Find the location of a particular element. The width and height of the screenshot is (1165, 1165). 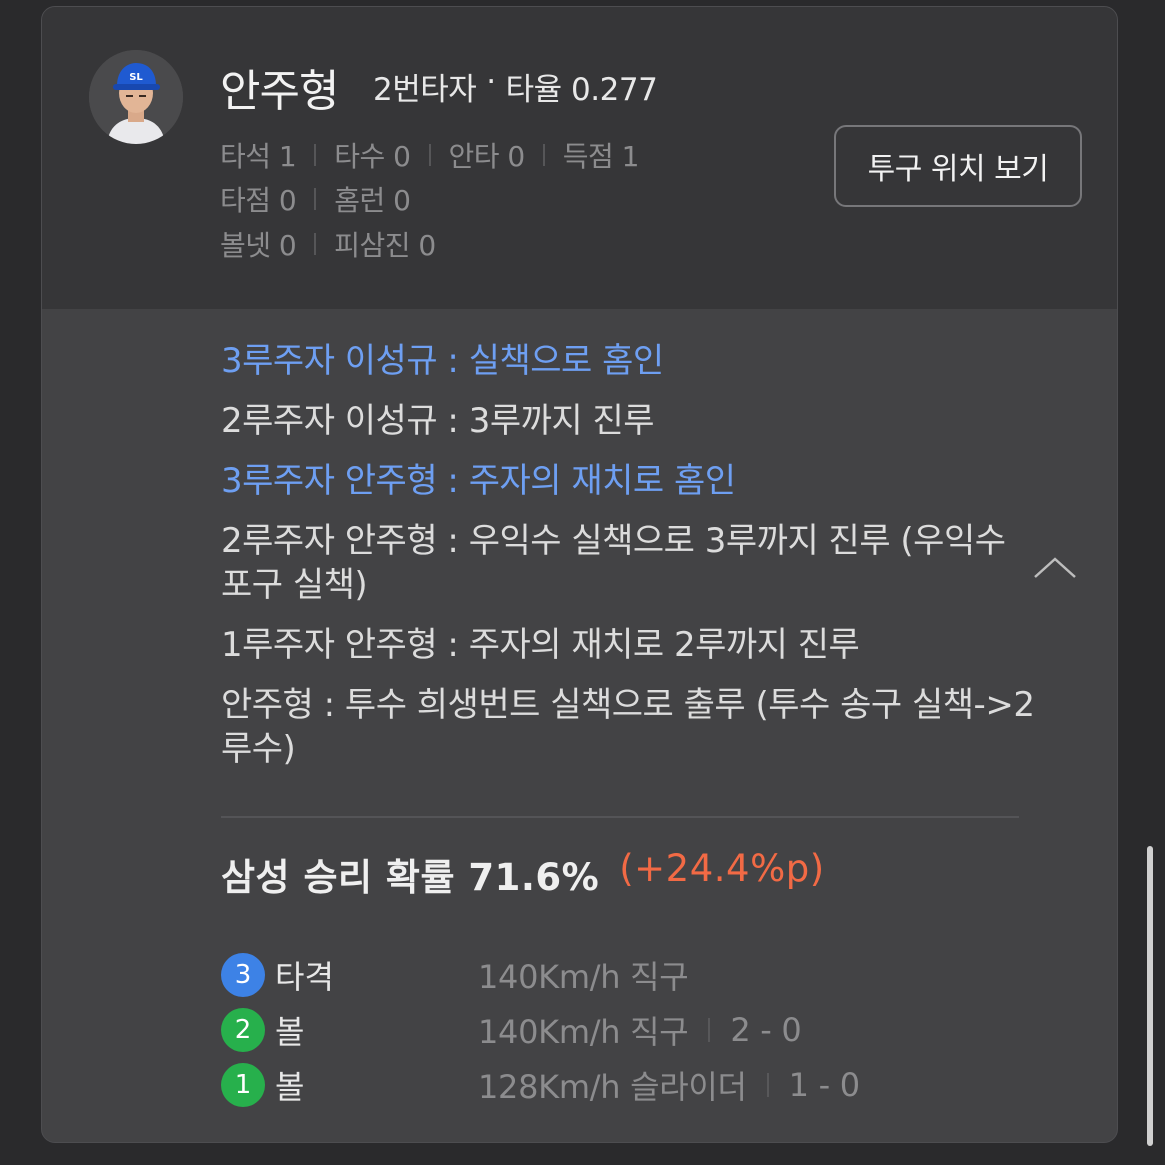

win-probability-delta: (+24.4%p) is located at coordinates (722, 868).